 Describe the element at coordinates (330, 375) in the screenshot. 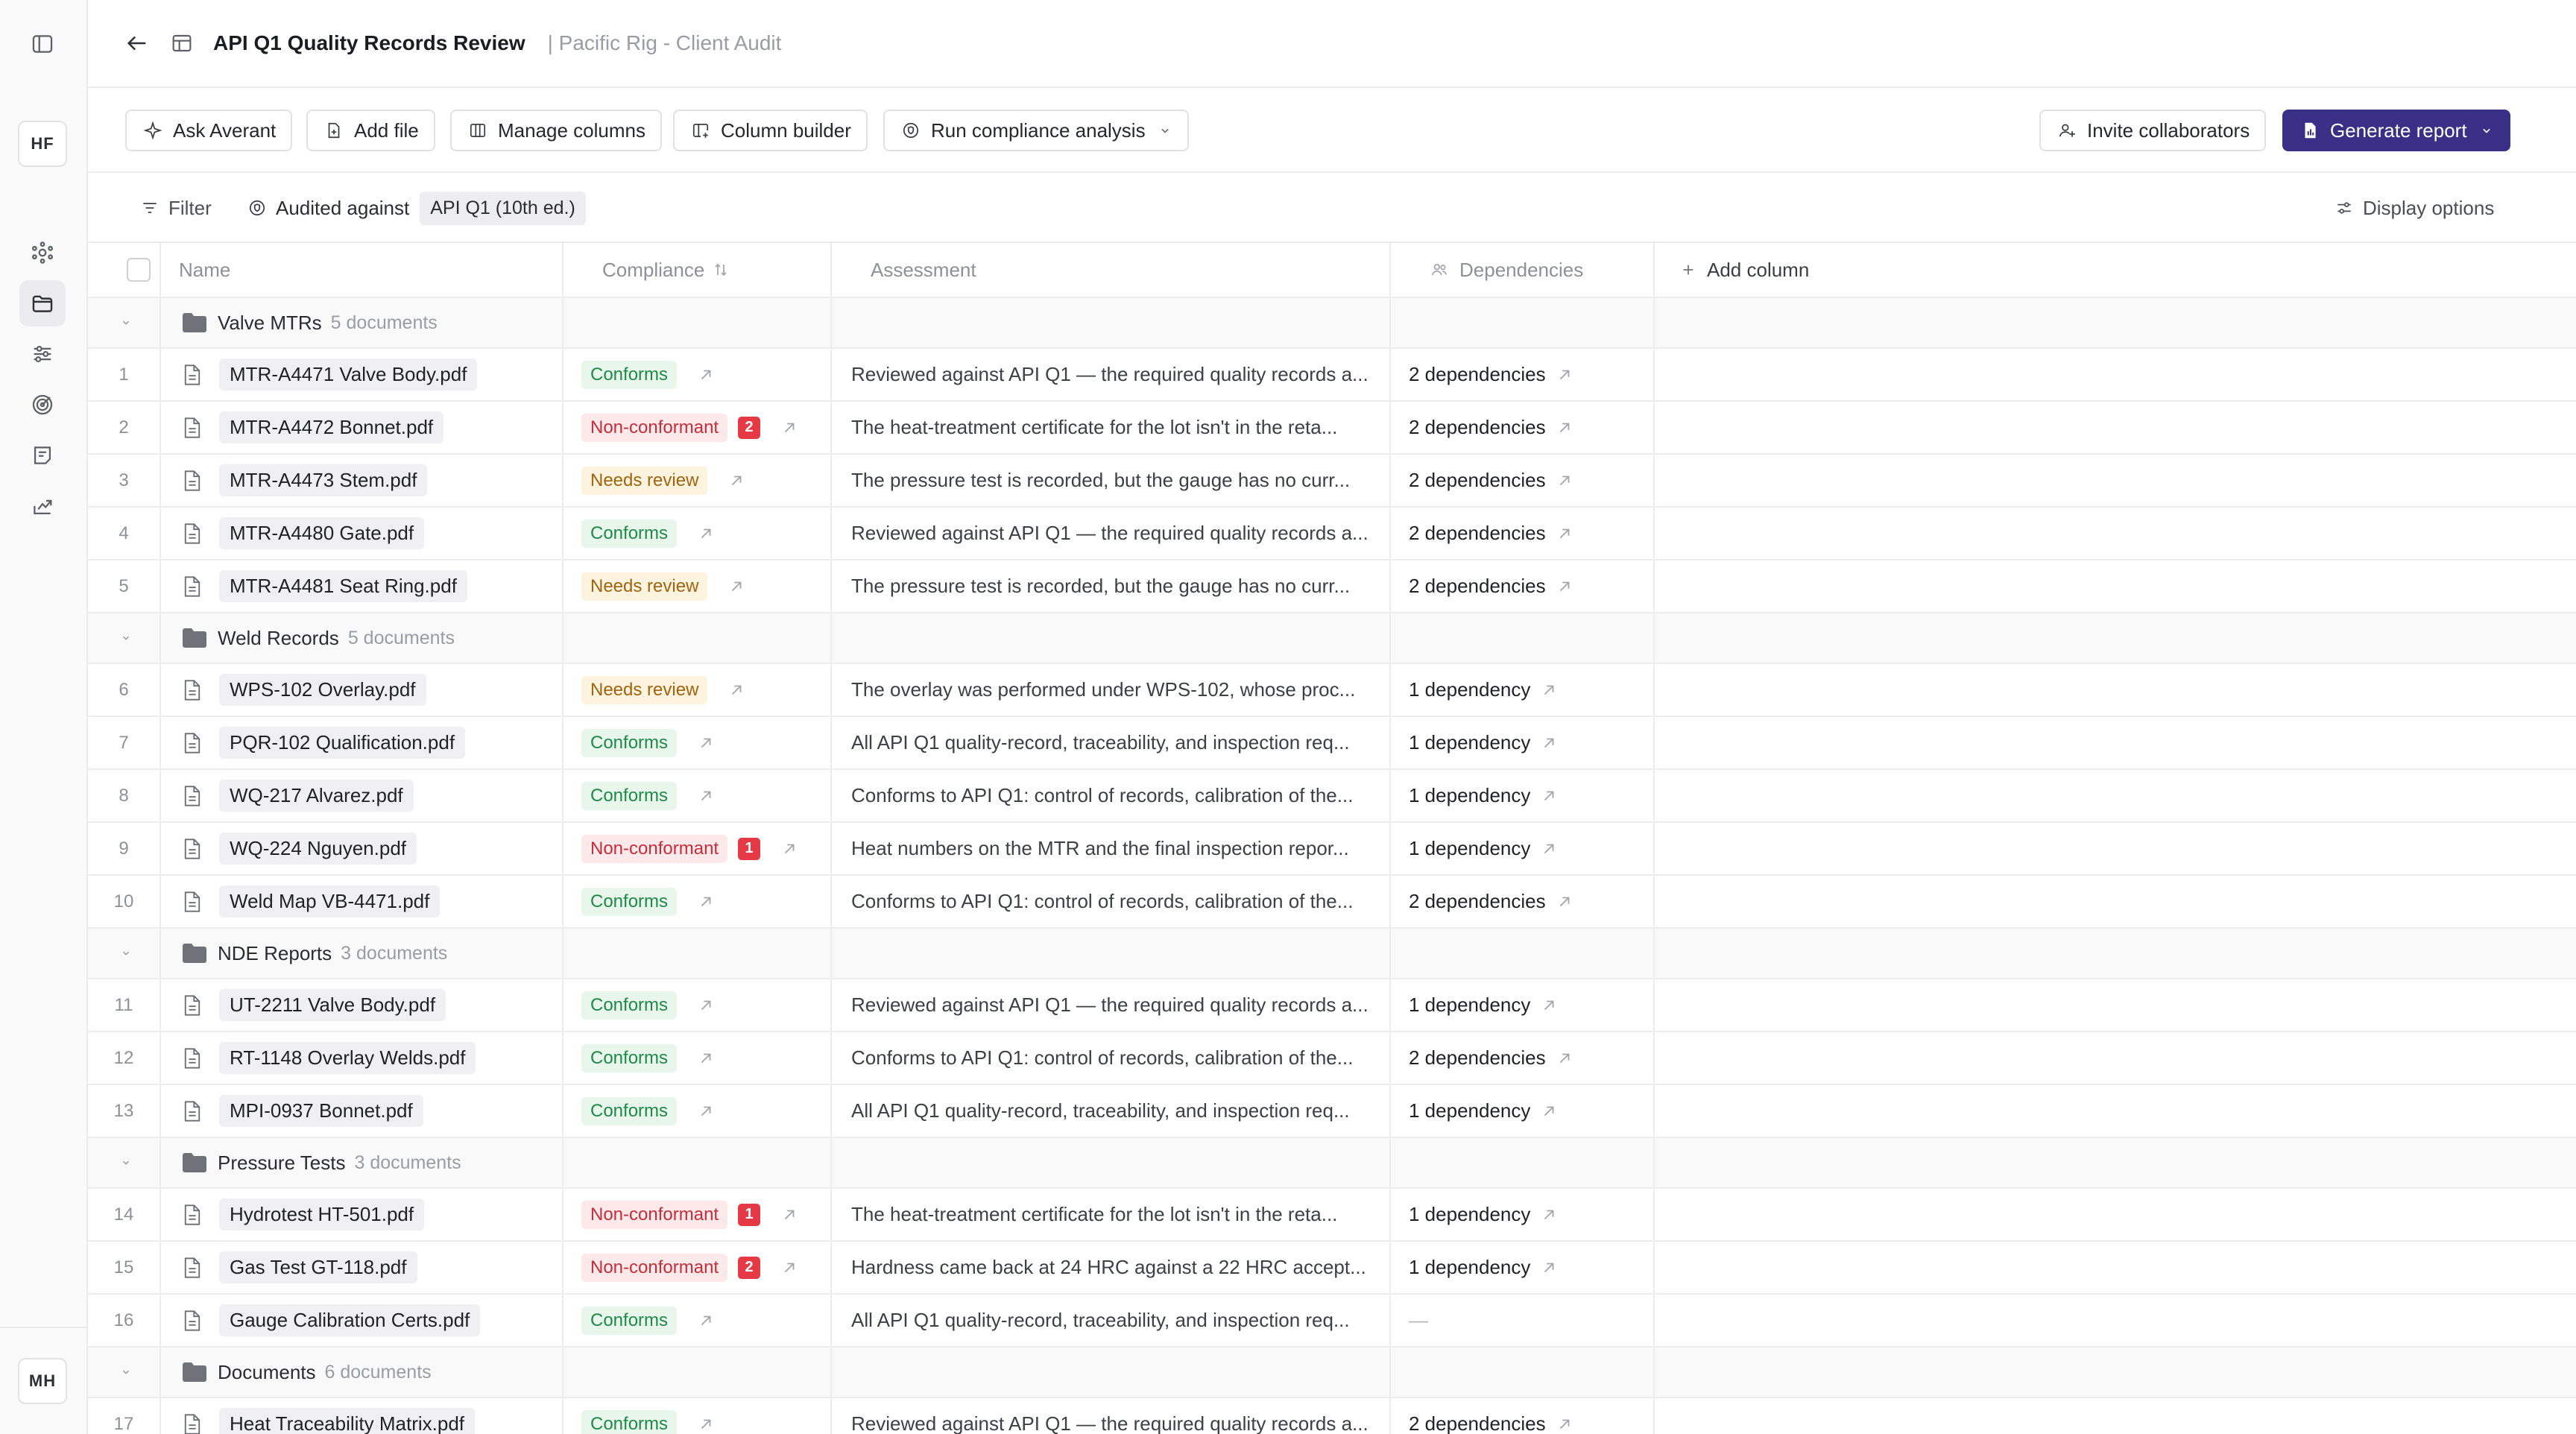

I see `file-chip: MTR-A4471 Valve Body.pdf` at that location.